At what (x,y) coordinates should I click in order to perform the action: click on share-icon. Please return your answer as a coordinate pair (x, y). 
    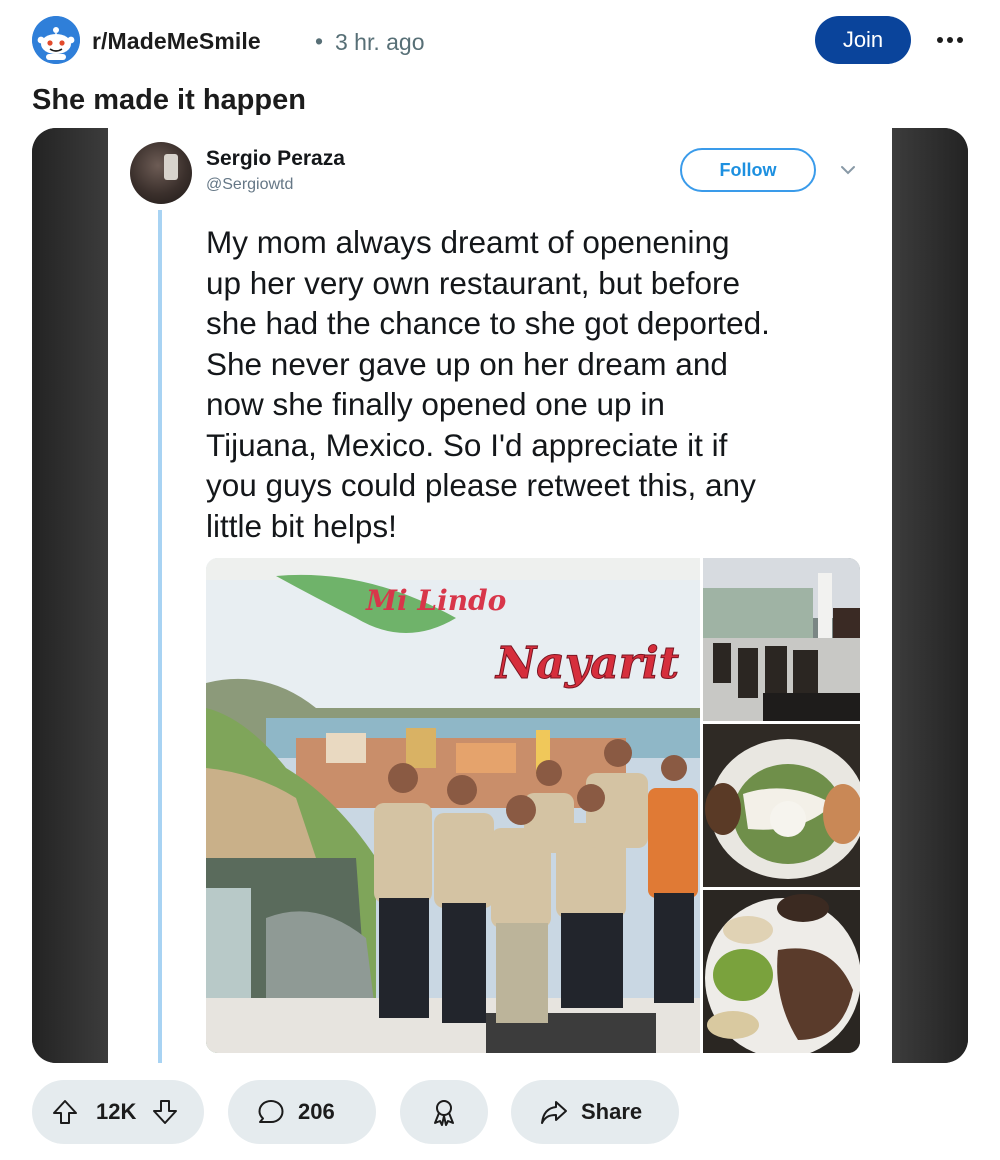
    Looking at the image, I should click on (554, 1112).